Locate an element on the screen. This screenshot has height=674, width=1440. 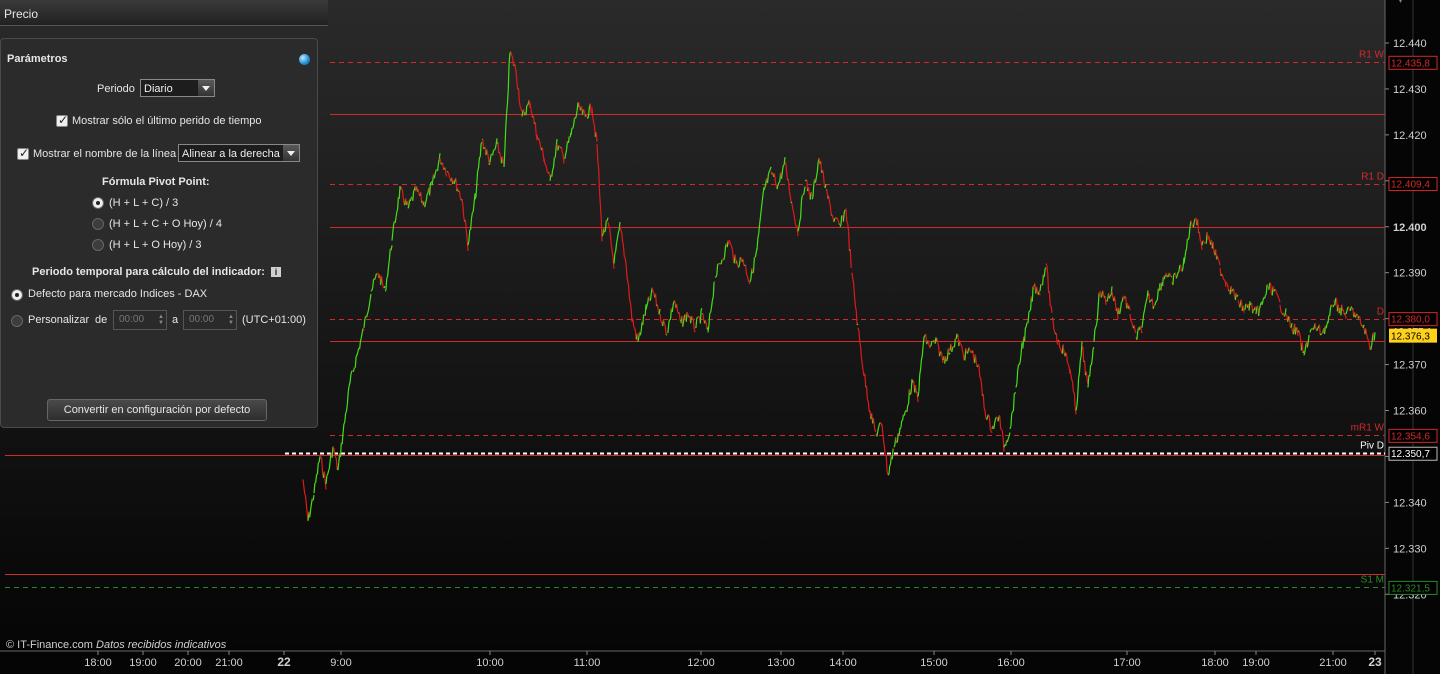
info-icon: i is located at coordinates (276, 272).